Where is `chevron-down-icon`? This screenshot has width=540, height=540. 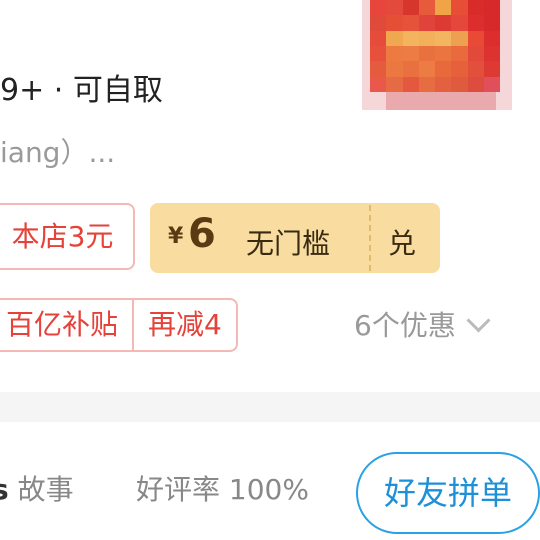
chevron-down-icon is located at coordinates (478, 320).